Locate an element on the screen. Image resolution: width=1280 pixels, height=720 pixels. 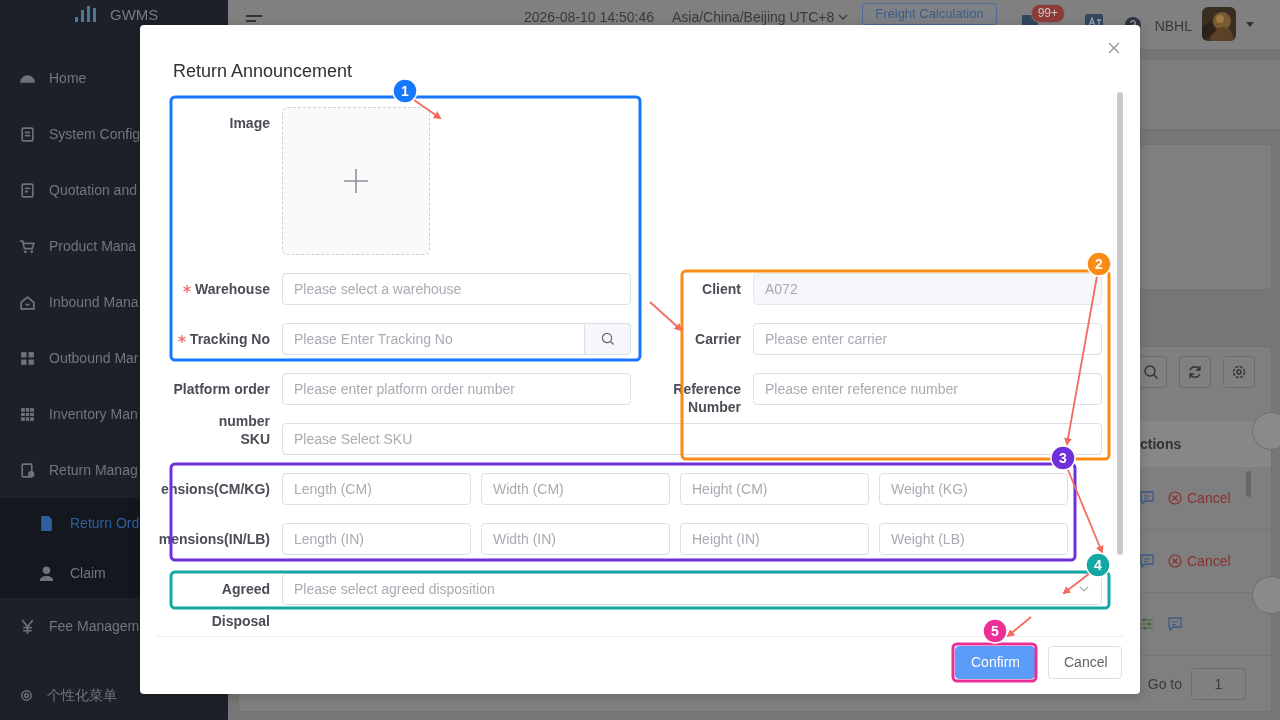
menu-item: 个性化菜单 is located at coordinates (114, 695).